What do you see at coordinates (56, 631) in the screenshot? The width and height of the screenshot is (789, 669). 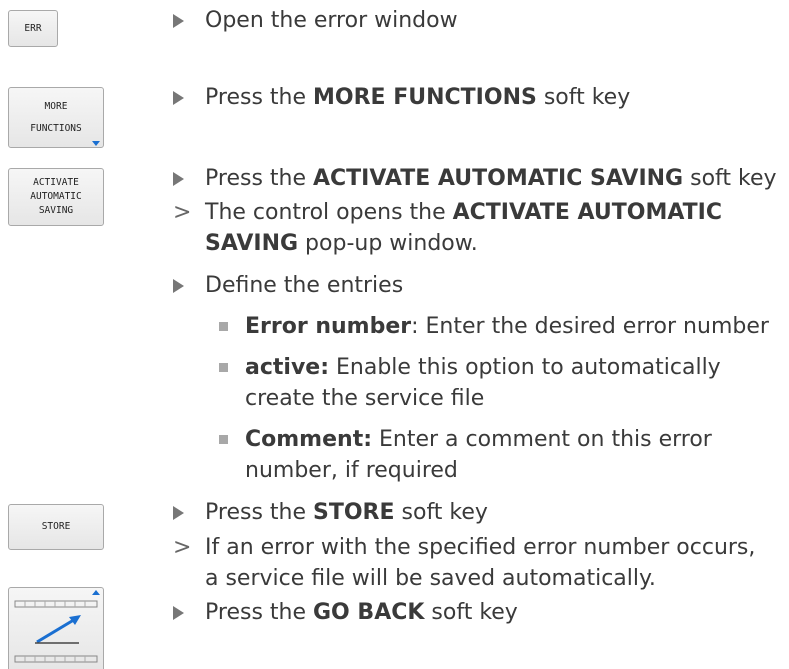 I see `go-back-arrow-icon` at bounding box center [56, 631].